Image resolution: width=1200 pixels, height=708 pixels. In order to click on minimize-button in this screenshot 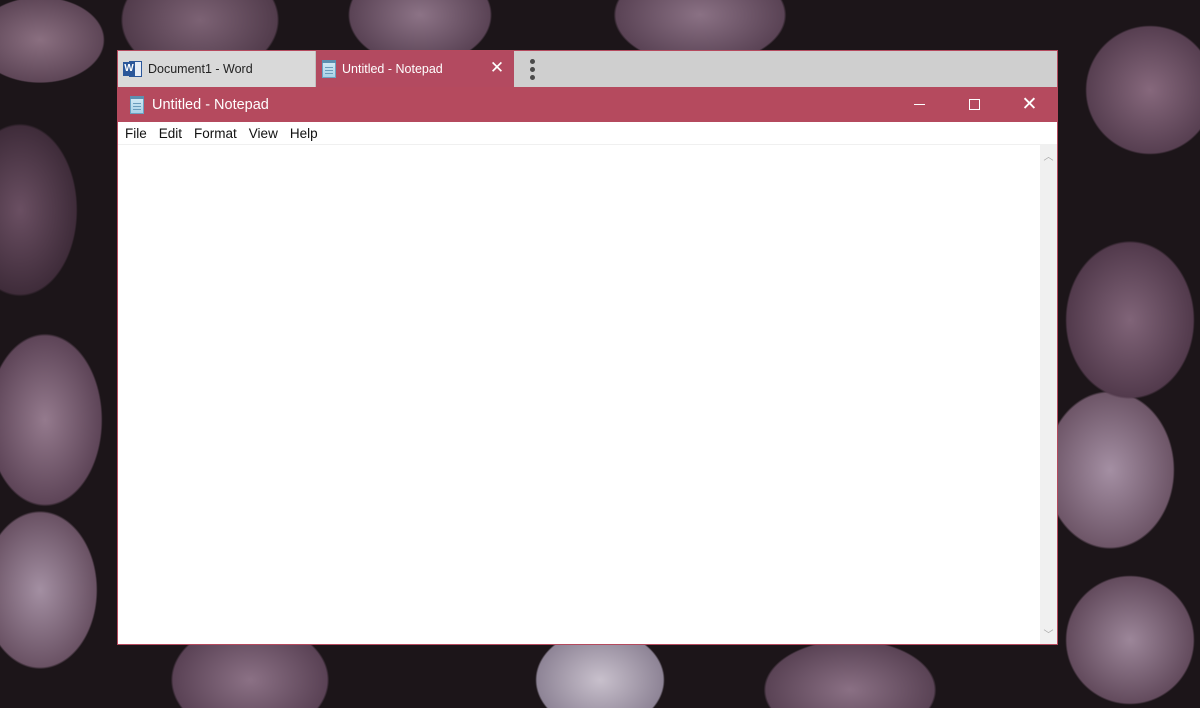, I will do `click(919, 104)`.